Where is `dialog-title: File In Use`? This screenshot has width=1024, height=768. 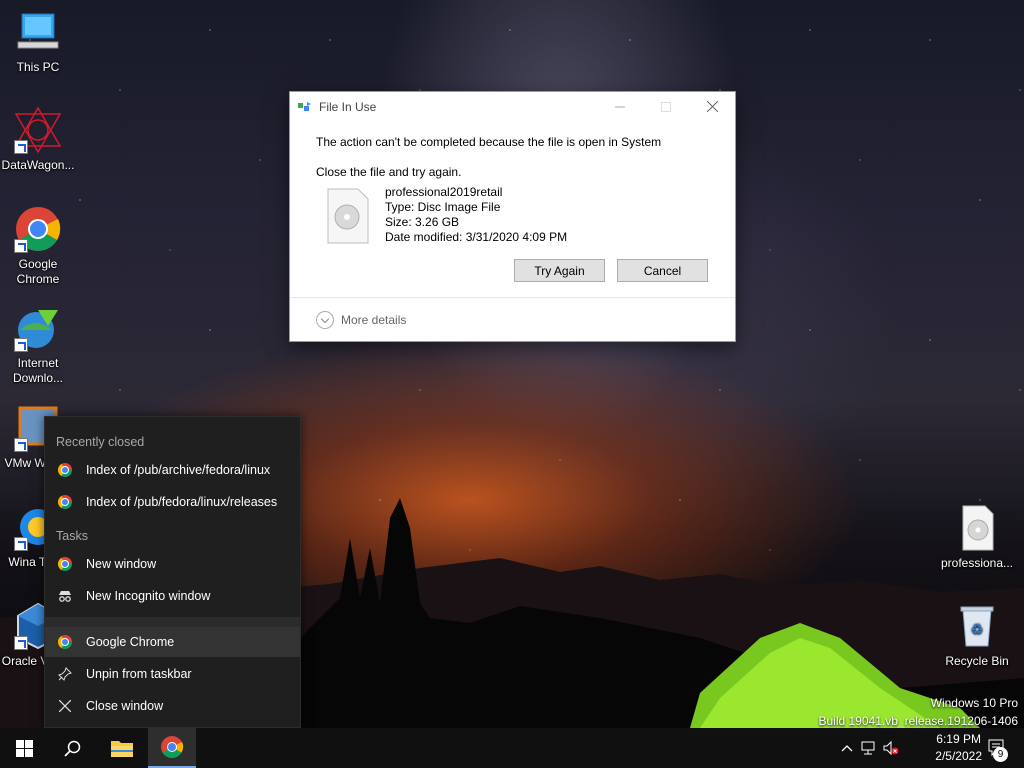
dialog-title: File In Use is located at coordinates (348, 107).